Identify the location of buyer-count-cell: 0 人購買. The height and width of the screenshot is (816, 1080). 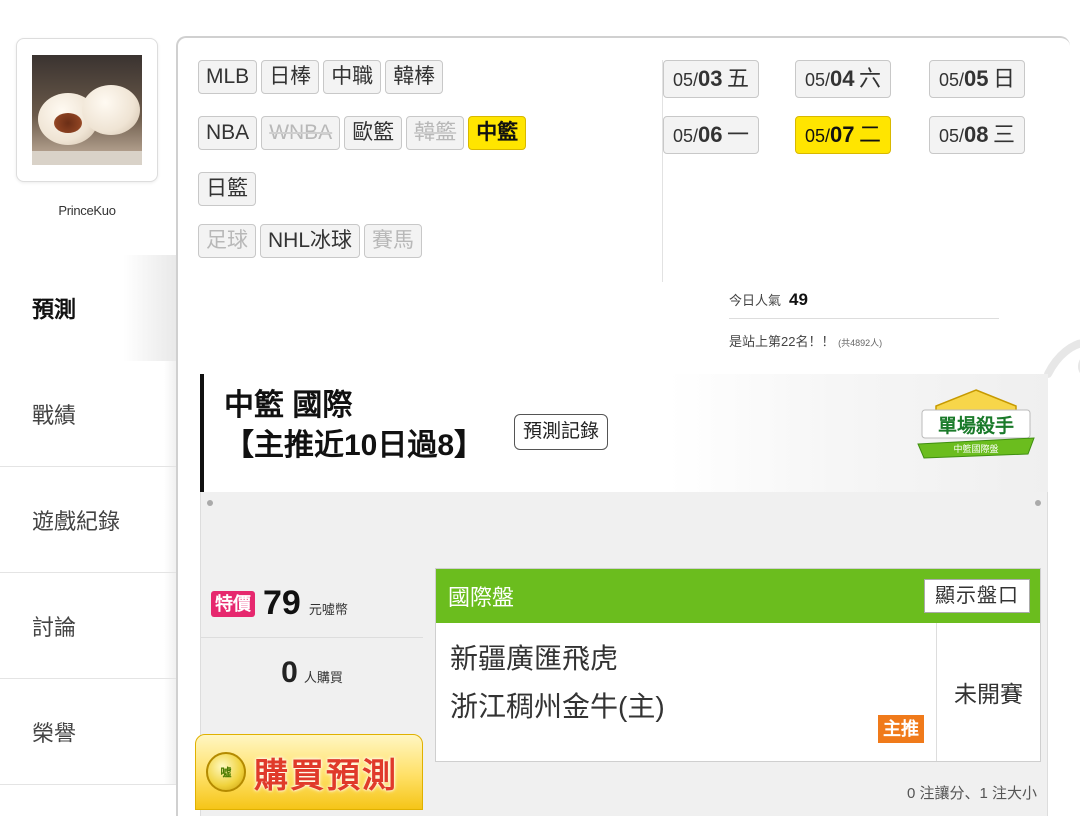
(312, 672).